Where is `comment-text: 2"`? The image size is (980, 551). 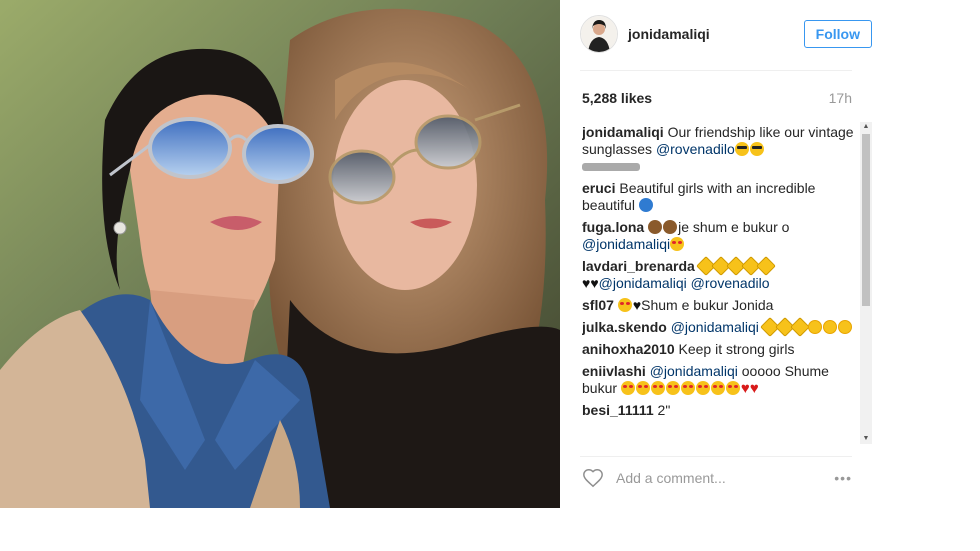
comment-text: 2" is located at coordinates (664, 410).